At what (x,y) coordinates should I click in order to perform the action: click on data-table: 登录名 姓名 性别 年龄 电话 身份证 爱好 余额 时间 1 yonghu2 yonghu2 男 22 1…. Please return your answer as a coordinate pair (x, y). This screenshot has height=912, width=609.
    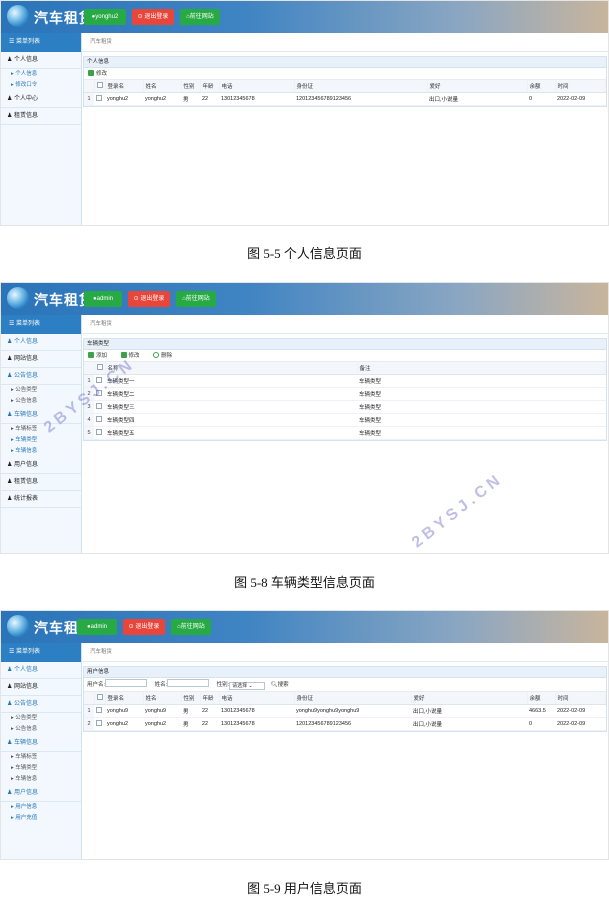
    Looking at the image, I should click on (345, 93).